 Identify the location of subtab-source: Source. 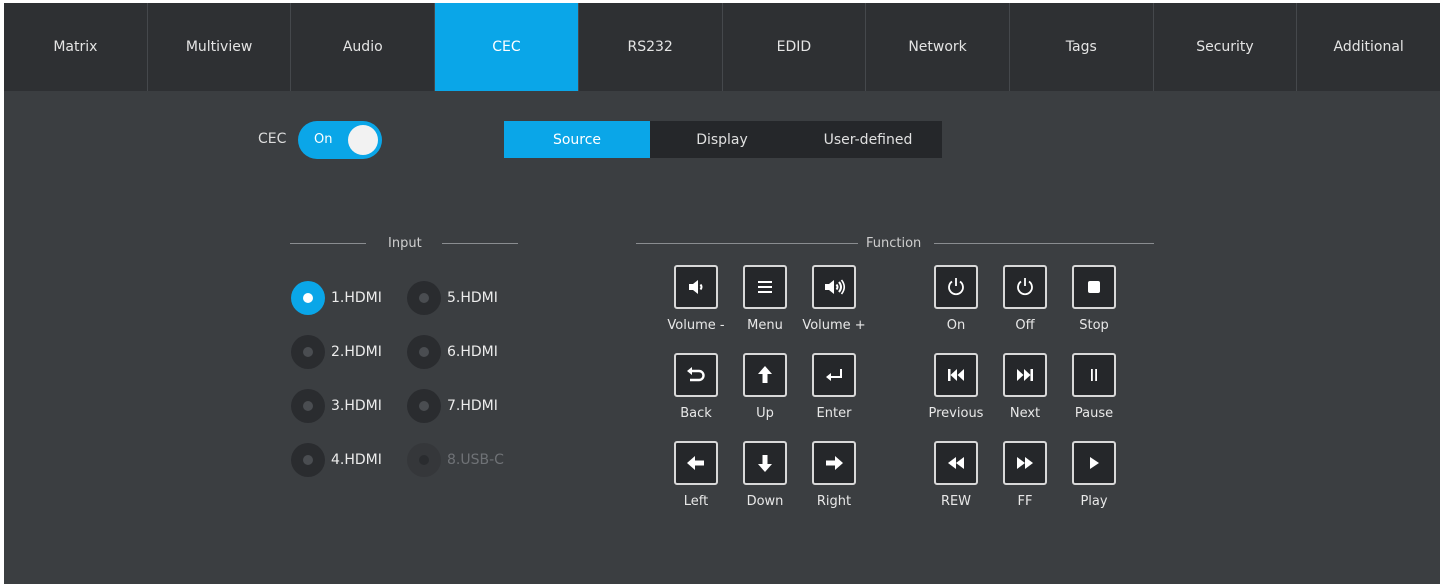
(577, 139).